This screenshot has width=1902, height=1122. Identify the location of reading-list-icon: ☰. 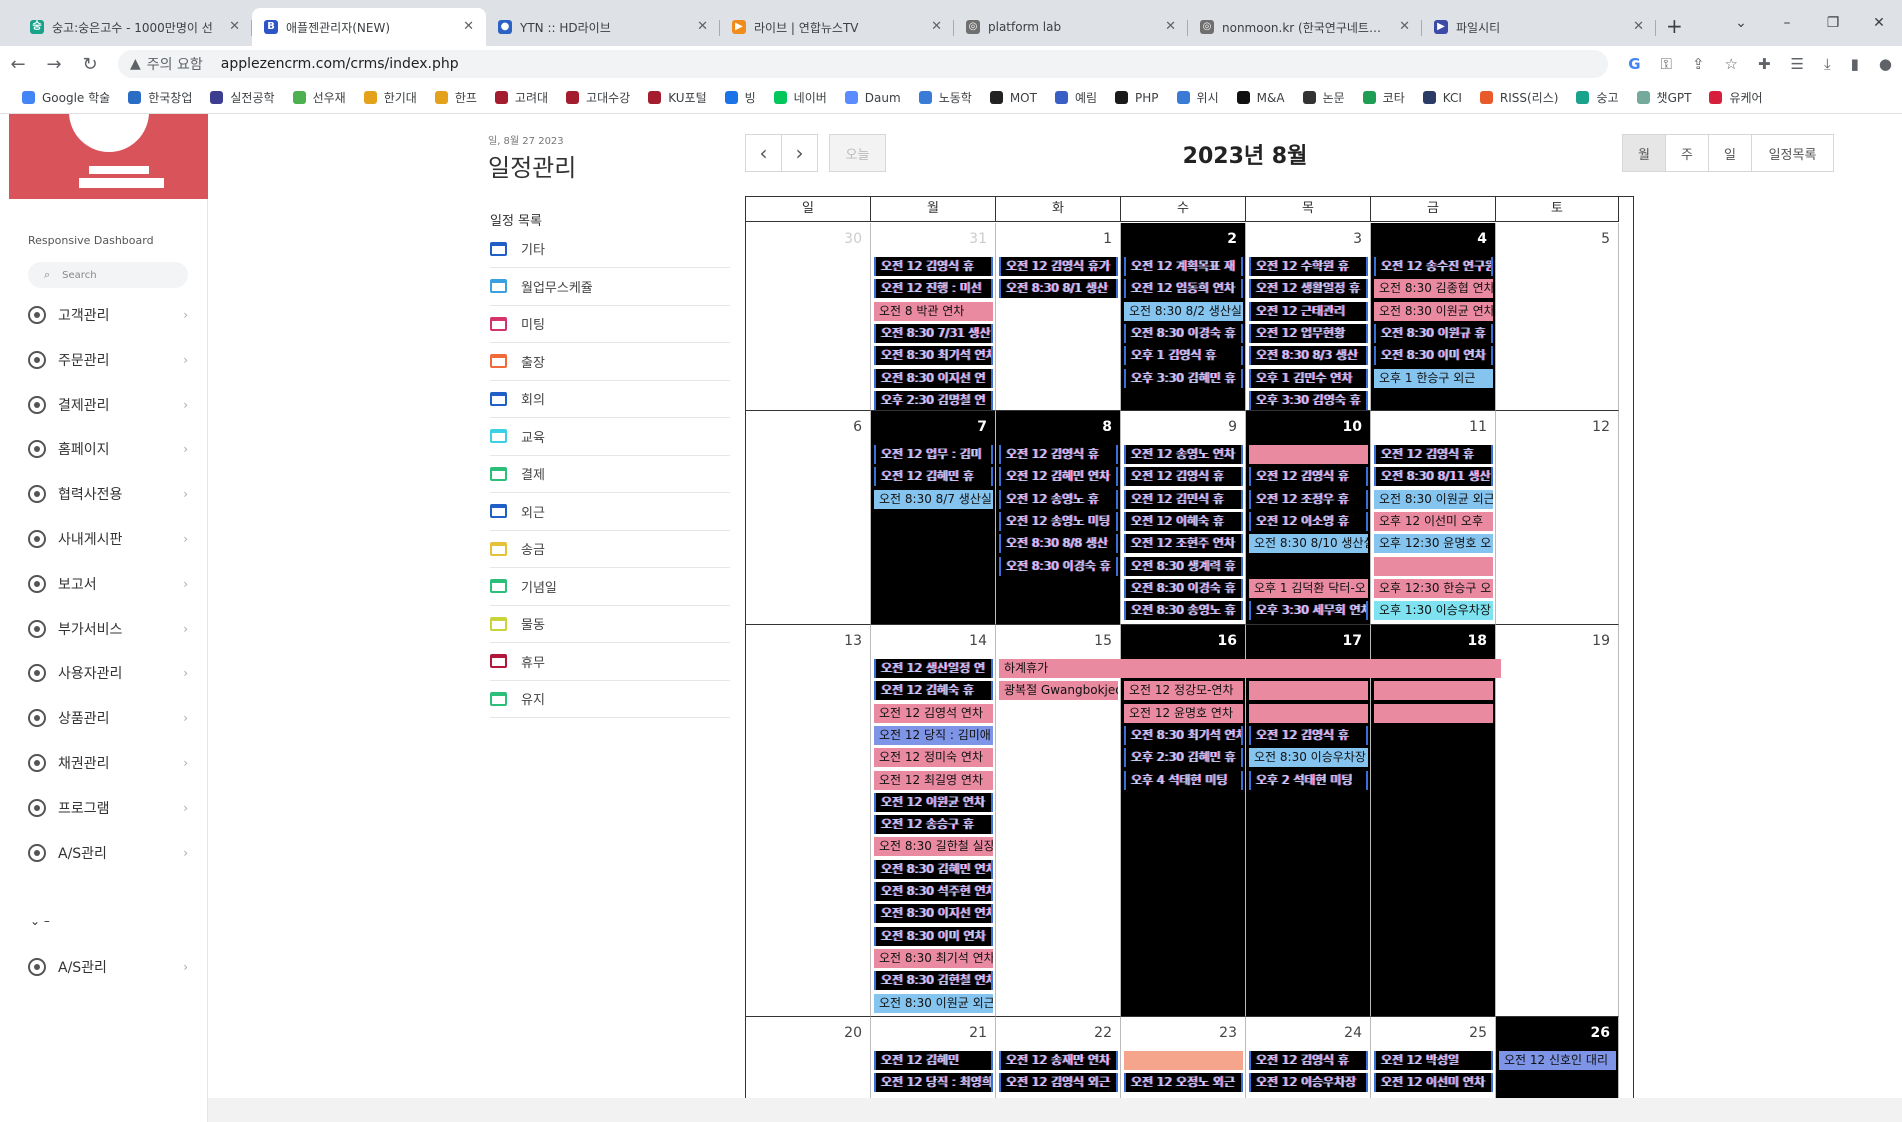
(1797, 64).